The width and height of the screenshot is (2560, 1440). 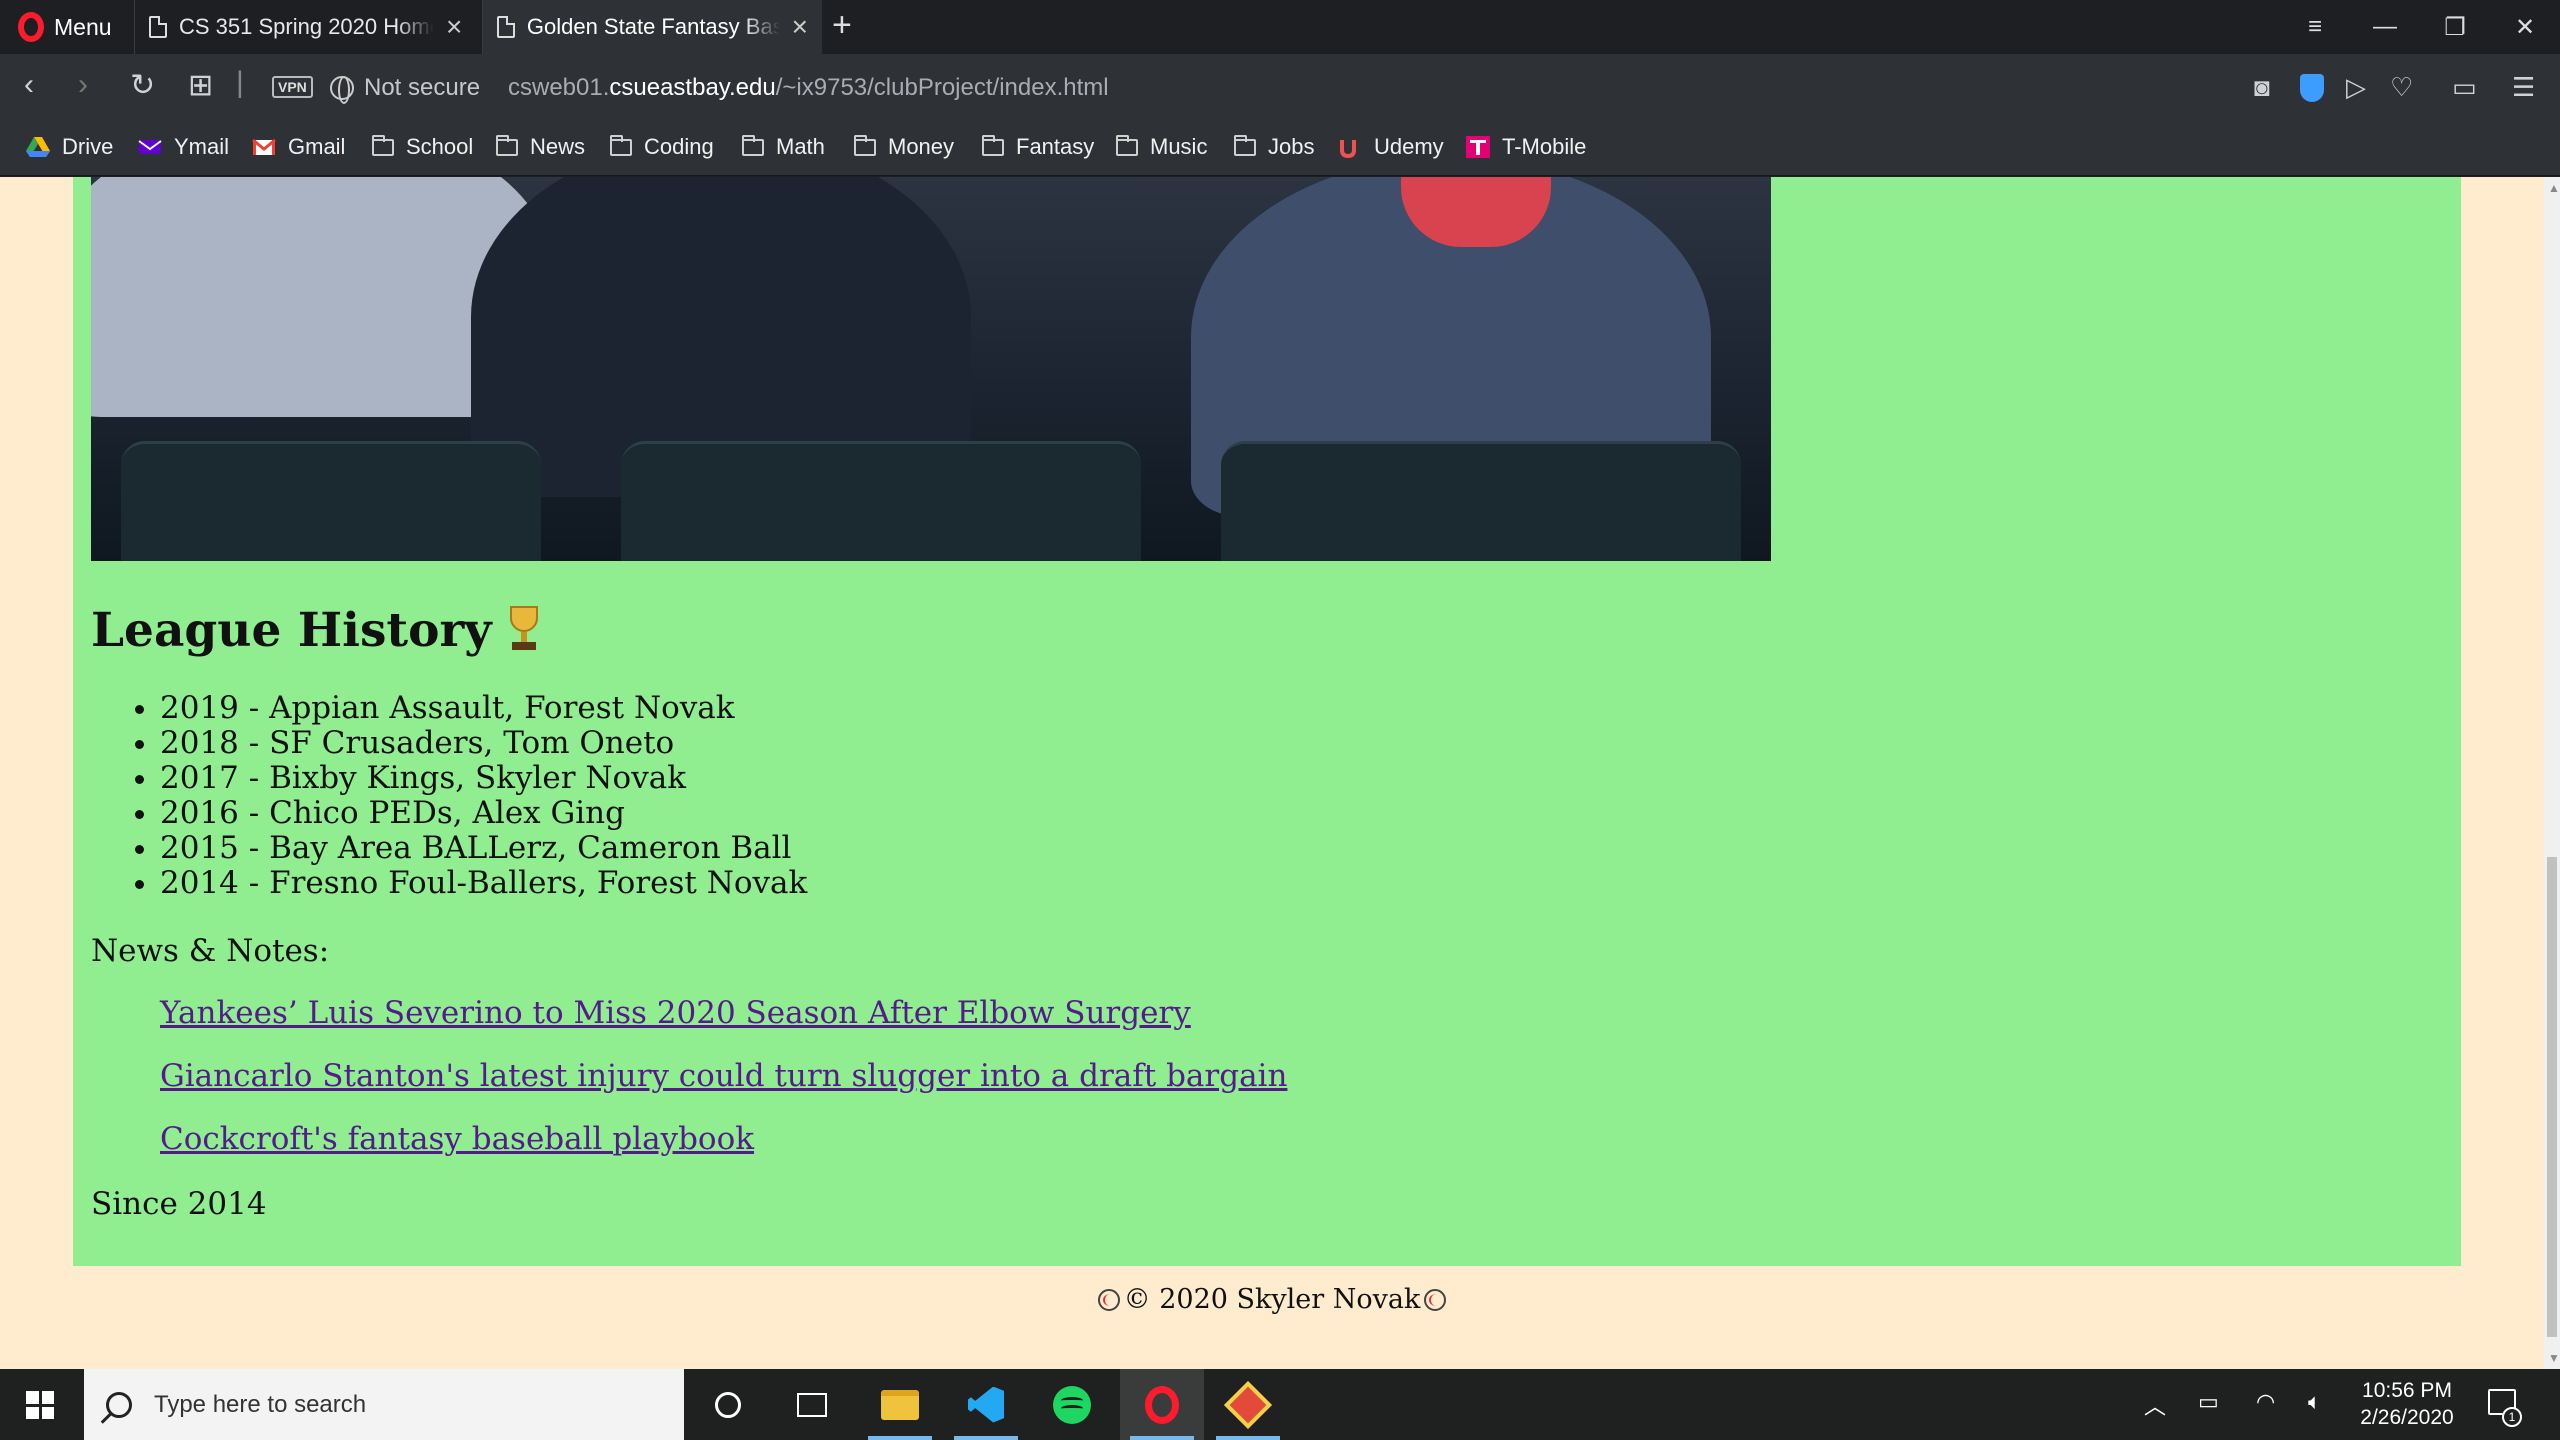 I want to click on news-notes-label: News & Notes:, so click(x=210, y=951).